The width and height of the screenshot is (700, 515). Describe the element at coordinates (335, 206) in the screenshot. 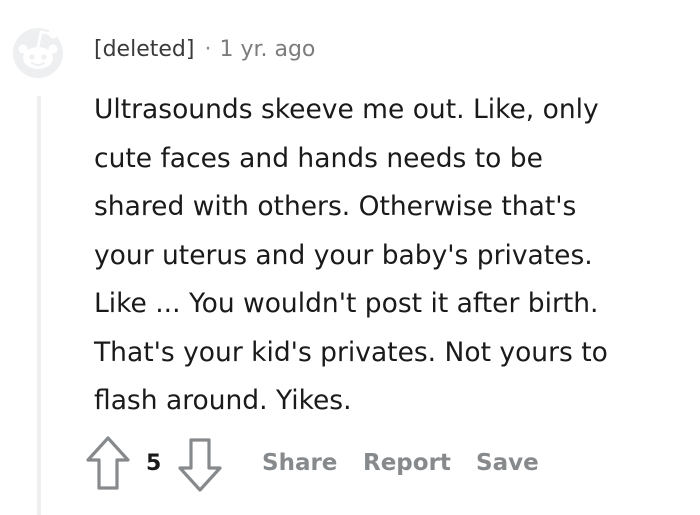

I see `comment-body-line: shared with others. Otherwise that's` at that location.